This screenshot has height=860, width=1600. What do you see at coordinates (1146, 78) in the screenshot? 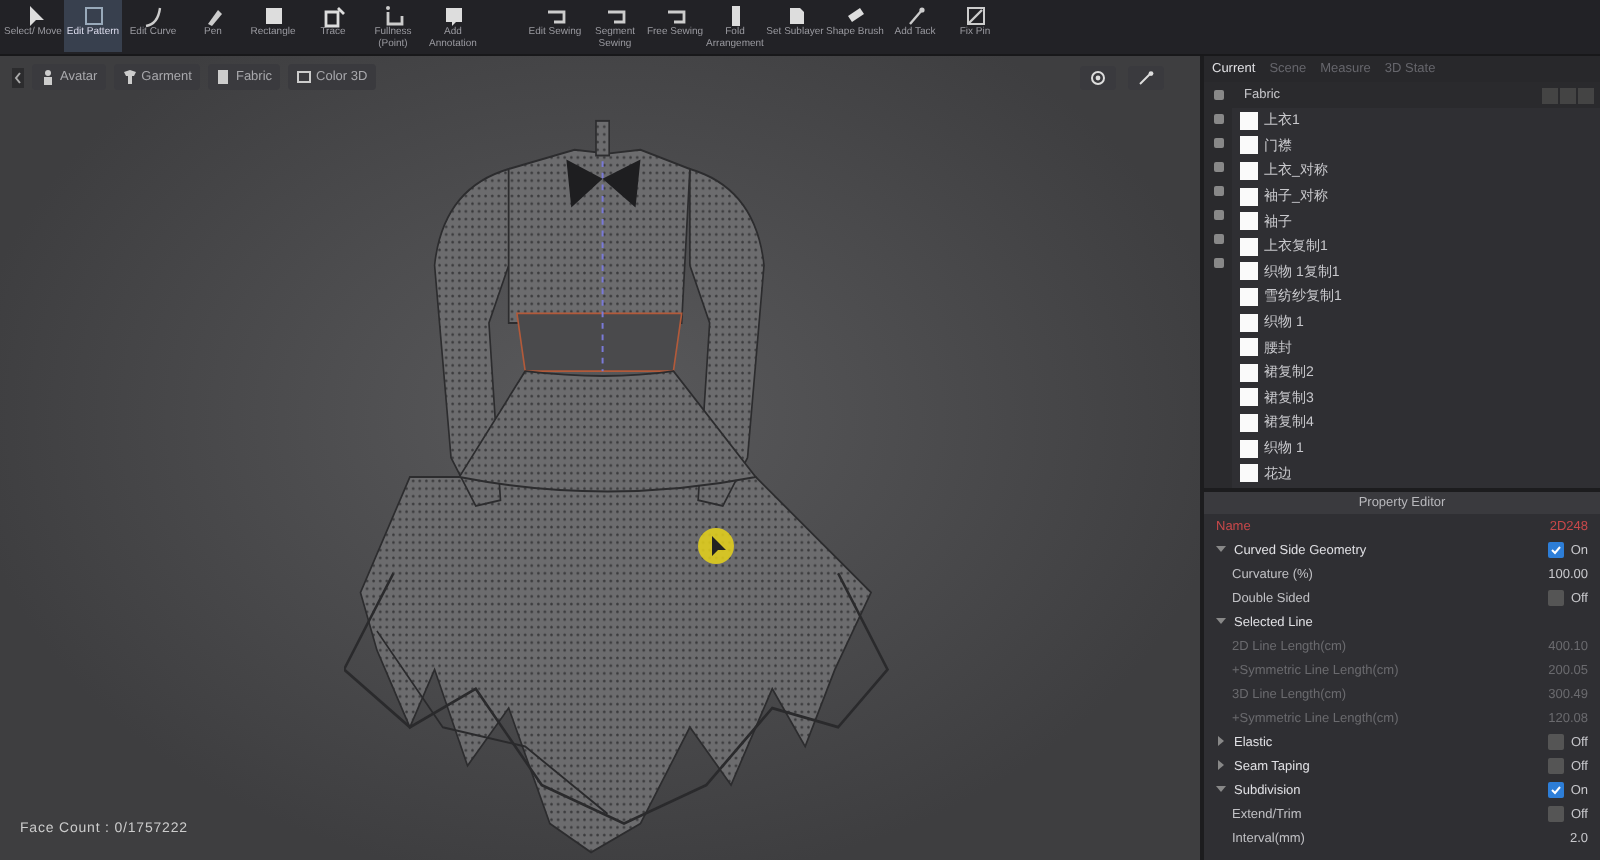
I see `wand-icon` at bounding box center [1146, 78].